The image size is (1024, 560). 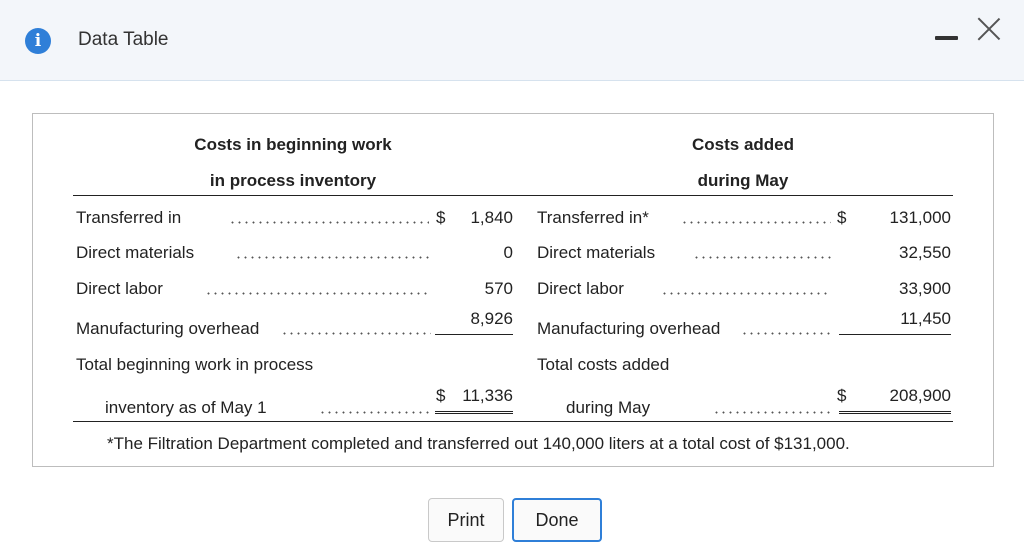 What do you see at coordinates (491, 318) in the screenshot?
I see `left-row-value: 8,926` at bounding box center [491, 318].